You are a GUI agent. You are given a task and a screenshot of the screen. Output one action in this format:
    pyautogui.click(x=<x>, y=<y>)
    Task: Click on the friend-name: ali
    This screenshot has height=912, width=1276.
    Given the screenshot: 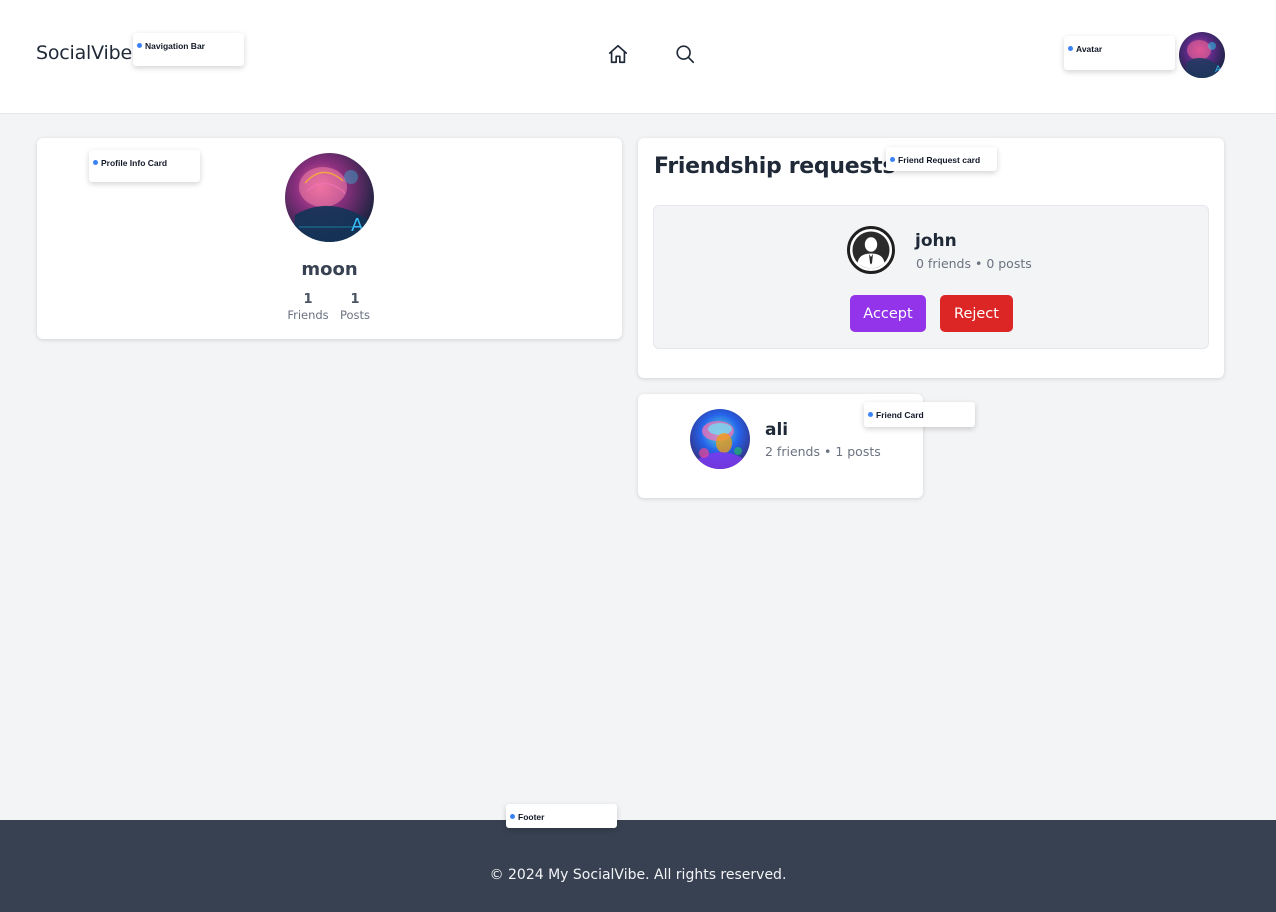 What is the action you would take?
    pyautogui.click(x=776, y=430)
    